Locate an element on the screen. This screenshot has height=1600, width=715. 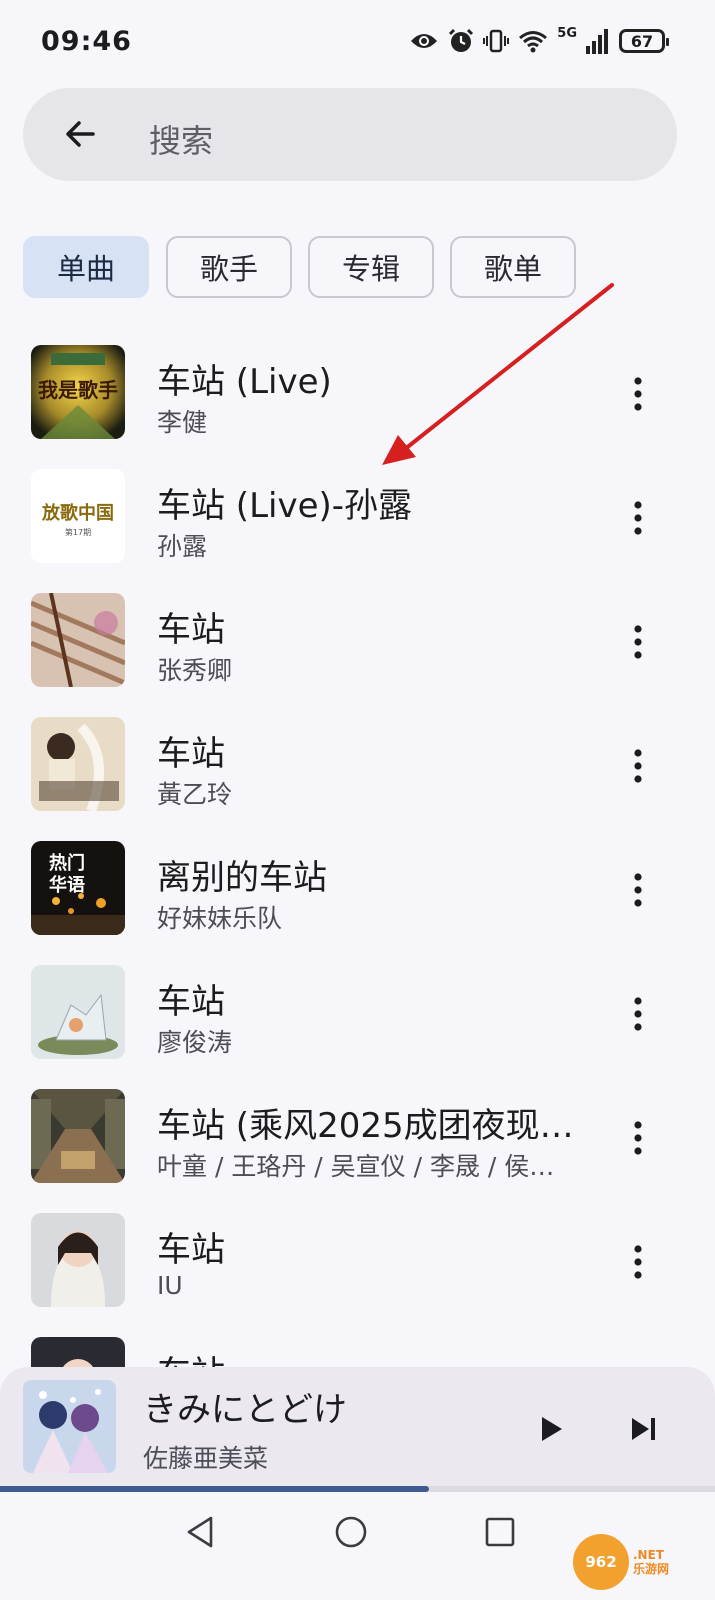
status-icons: 5G 67 is located at coordinates (539, 40).